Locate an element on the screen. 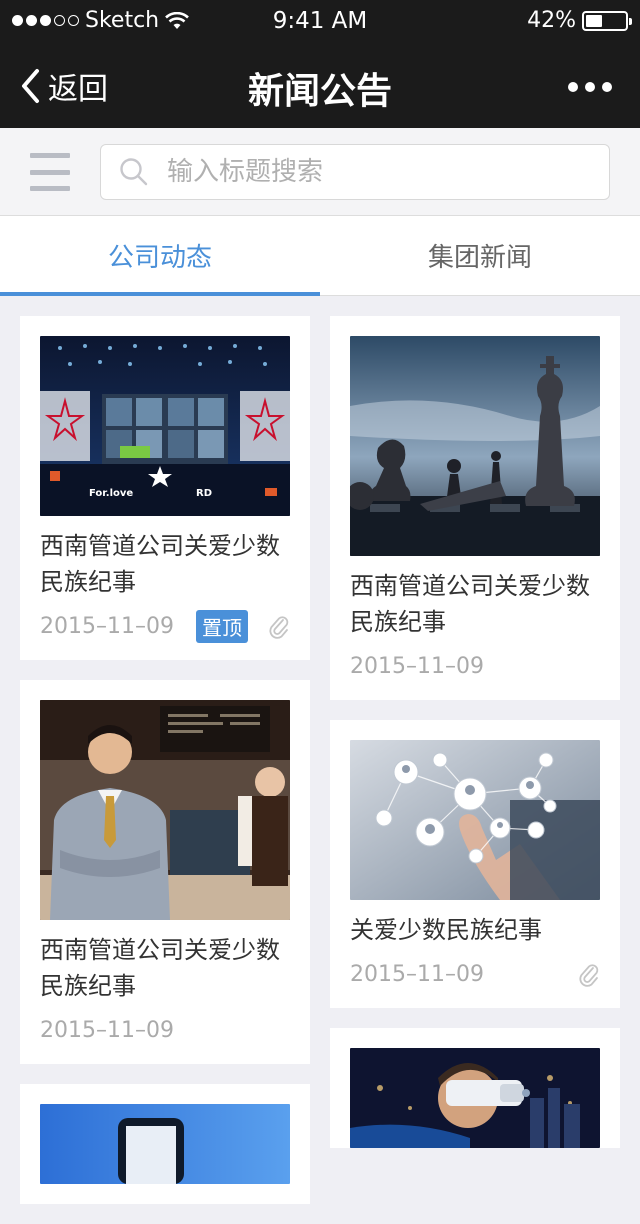 This screenshot has width=640, height=1224. tab-bar: 公司动态 集团新闻 is located at coordinates (320, 256).